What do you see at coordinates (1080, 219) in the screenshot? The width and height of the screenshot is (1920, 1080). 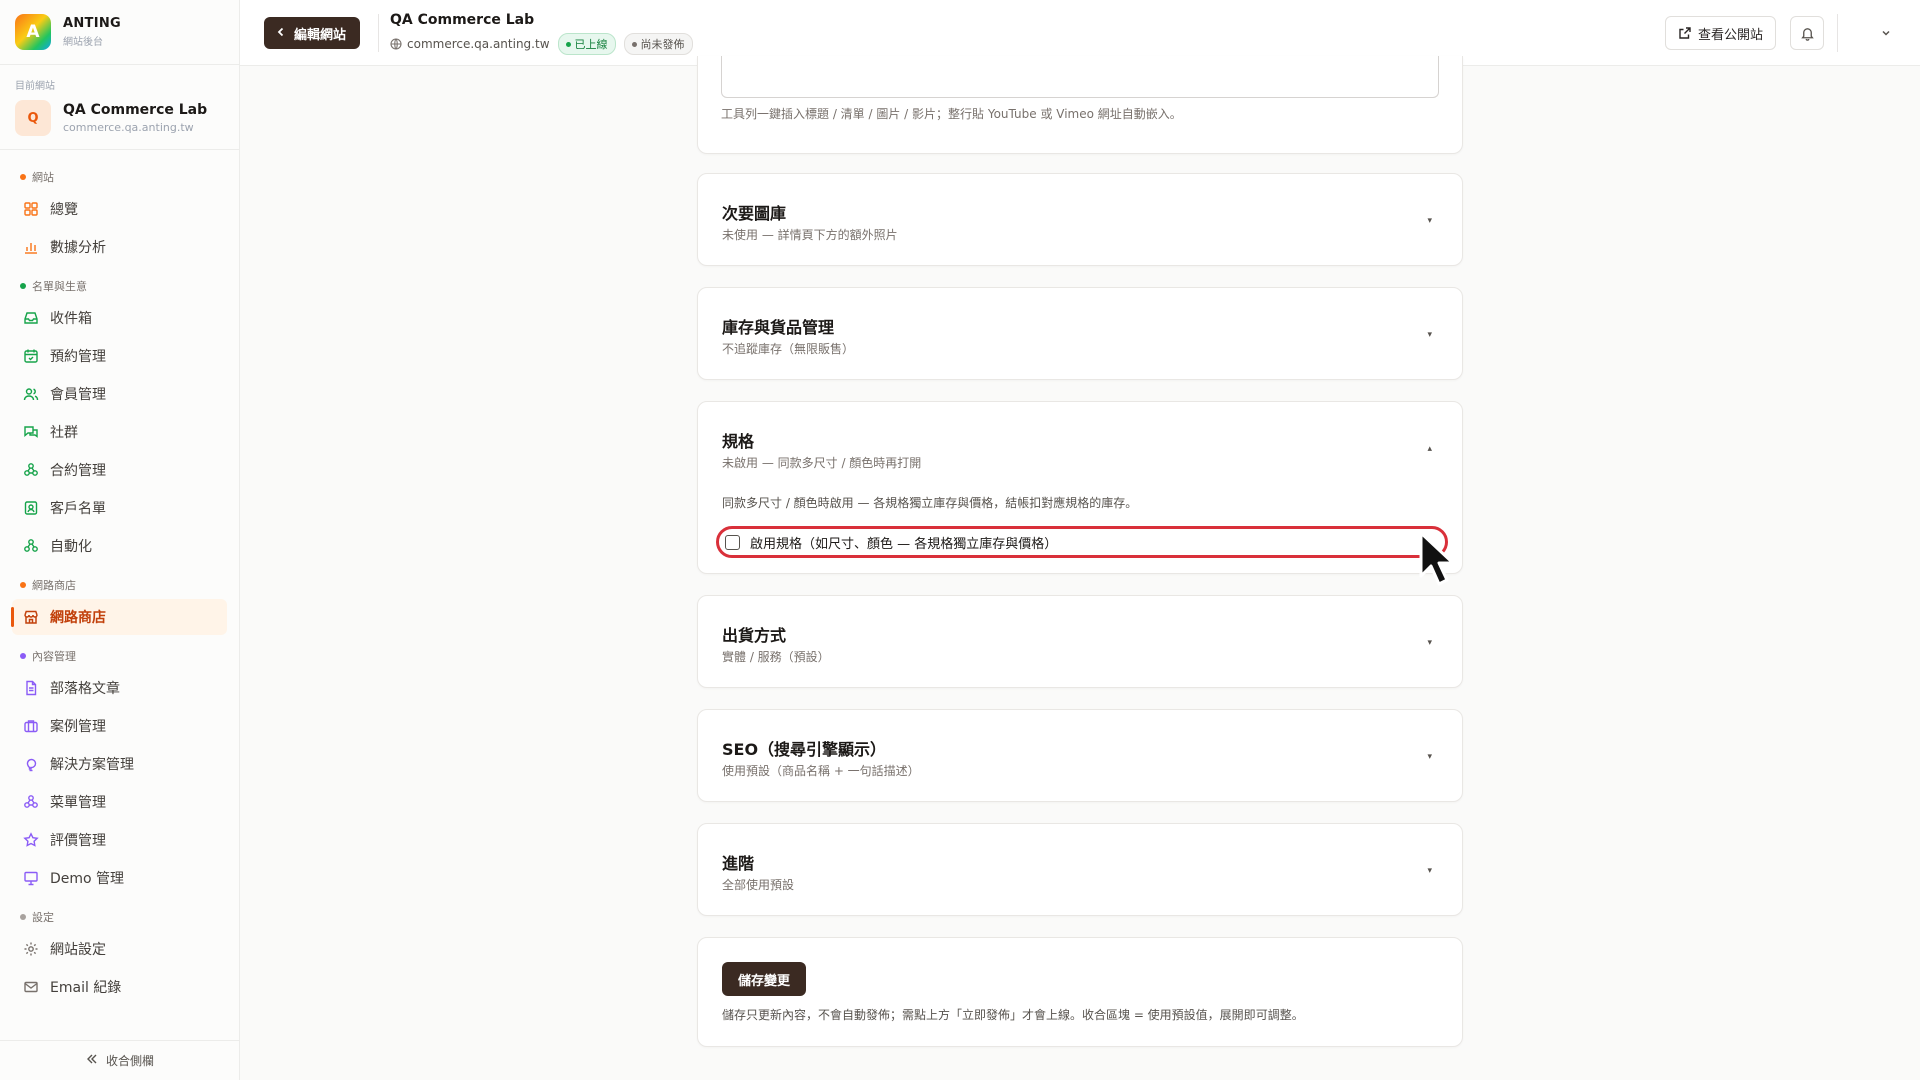 I see `card-secondary-gallery: 次要圖庫 未使用 — 詳情頁下方的額外照片 ▾` at bounding box center [1080, 219].